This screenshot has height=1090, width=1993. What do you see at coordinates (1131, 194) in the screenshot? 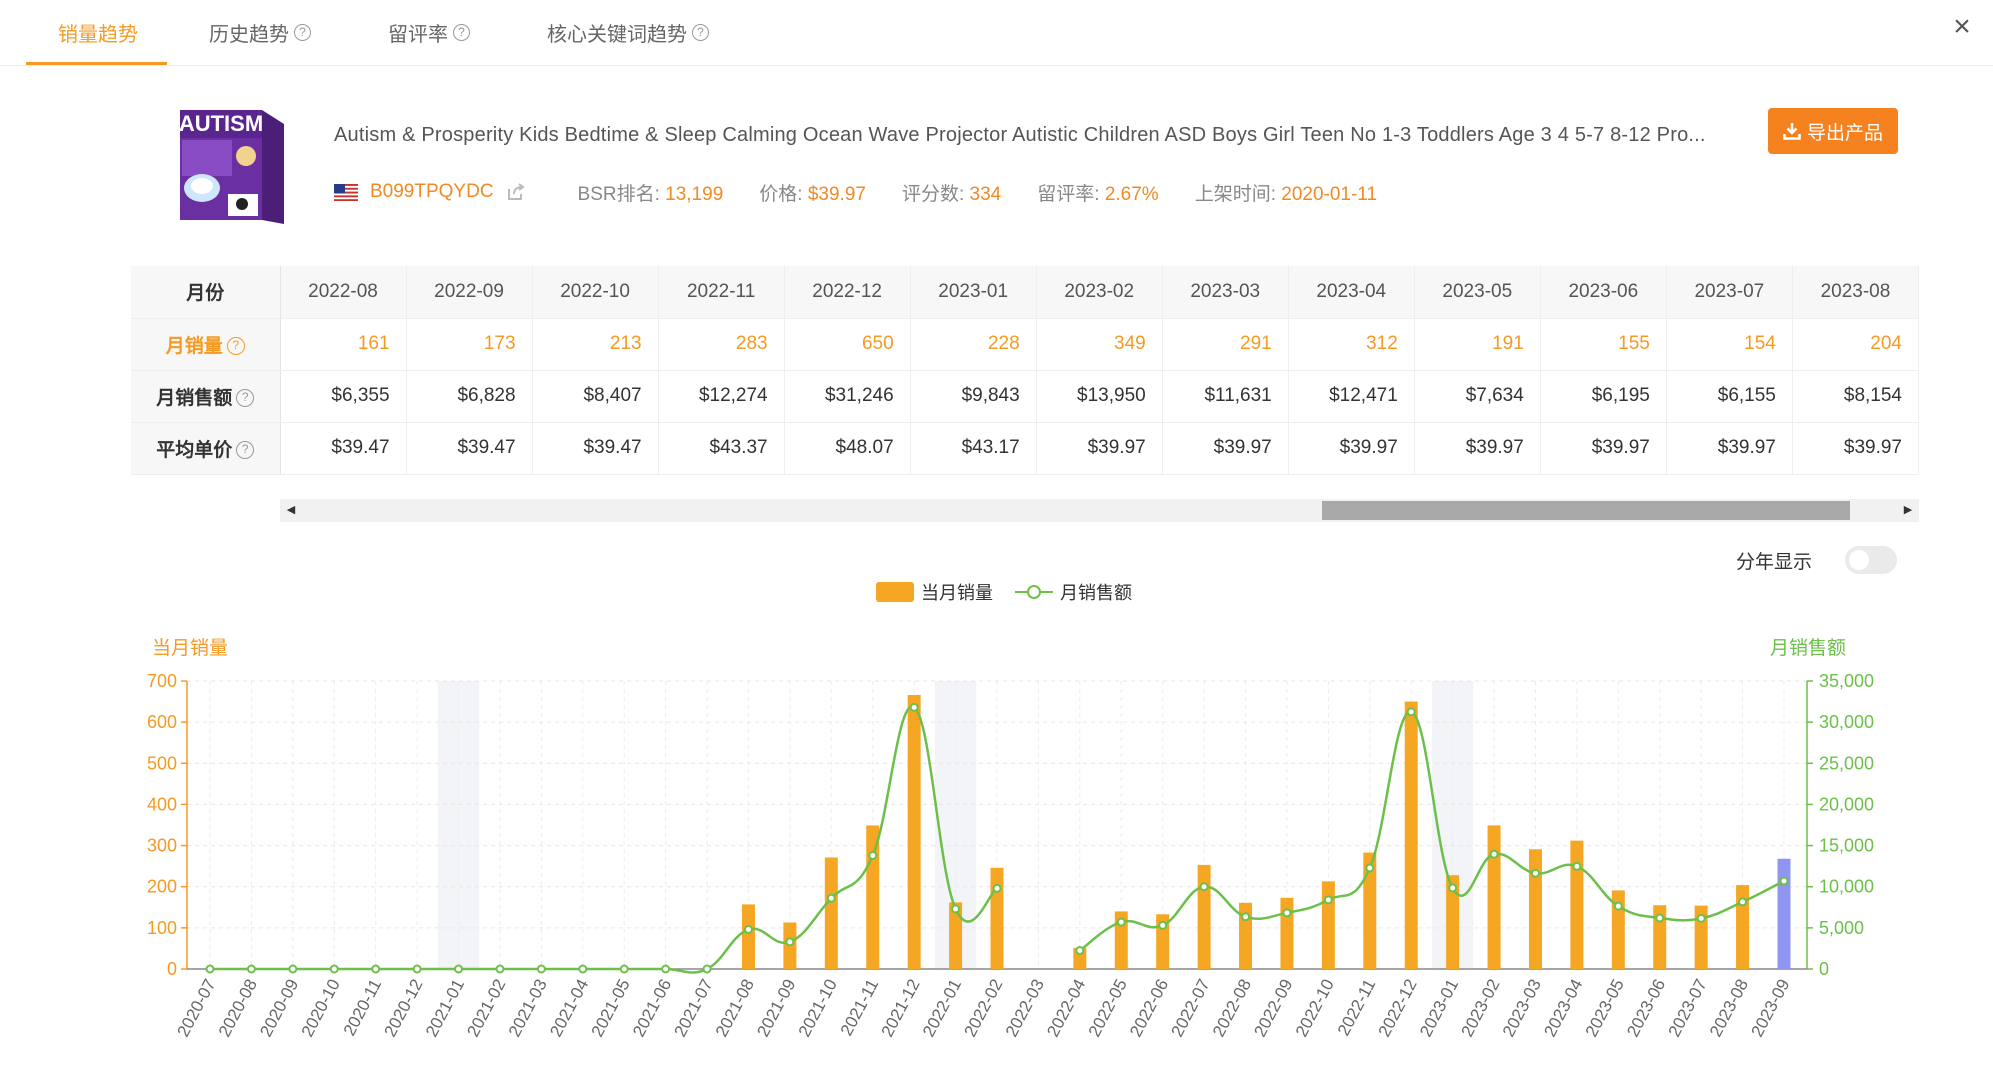
I see `review-rate-value: 2.67%` at bounding box center [1131, 194].